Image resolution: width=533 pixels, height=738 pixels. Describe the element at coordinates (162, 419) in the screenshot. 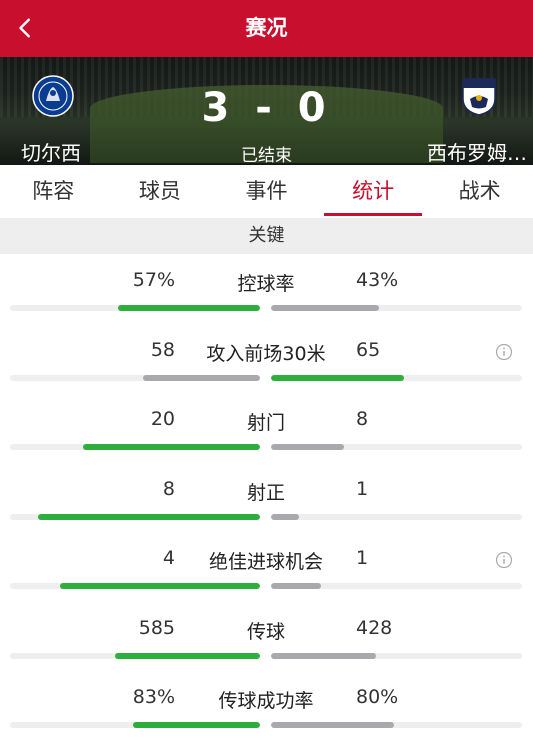

I see `stat-home-value: 20` at that location.